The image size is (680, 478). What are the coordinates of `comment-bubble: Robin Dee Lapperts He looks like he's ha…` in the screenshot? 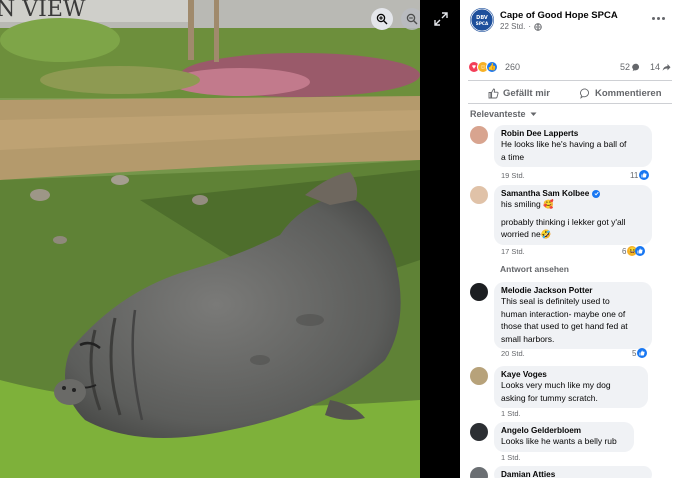 It's located at (573, 146).